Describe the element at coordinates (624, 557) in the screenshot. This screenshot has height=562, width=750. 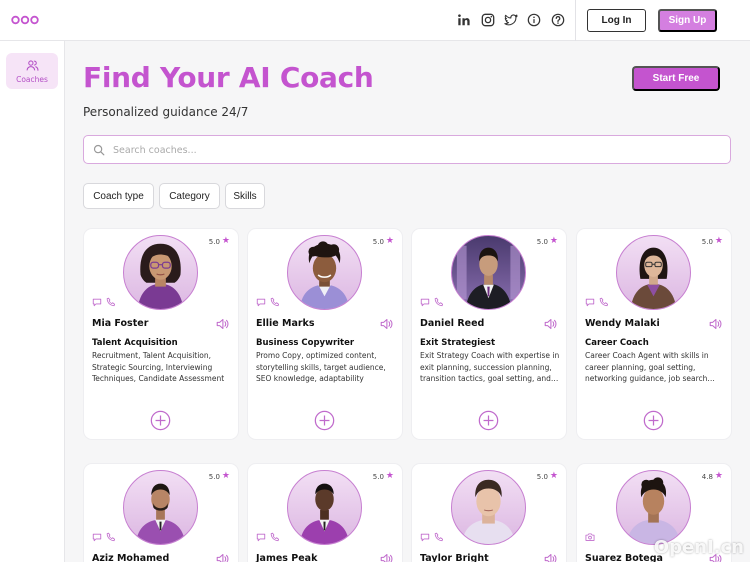
I see `coach-name: Suarez Botega` at that location.